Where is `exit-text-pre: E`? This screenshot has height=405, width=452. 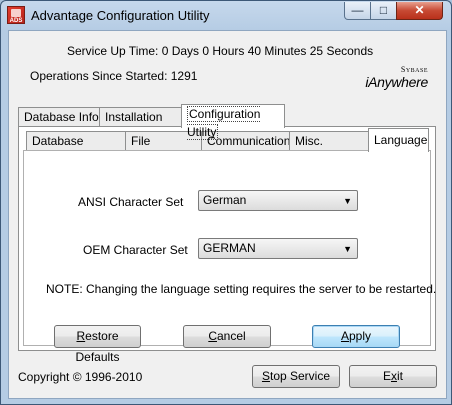 exit-text-pre: E is located at coordinates (386, 376).